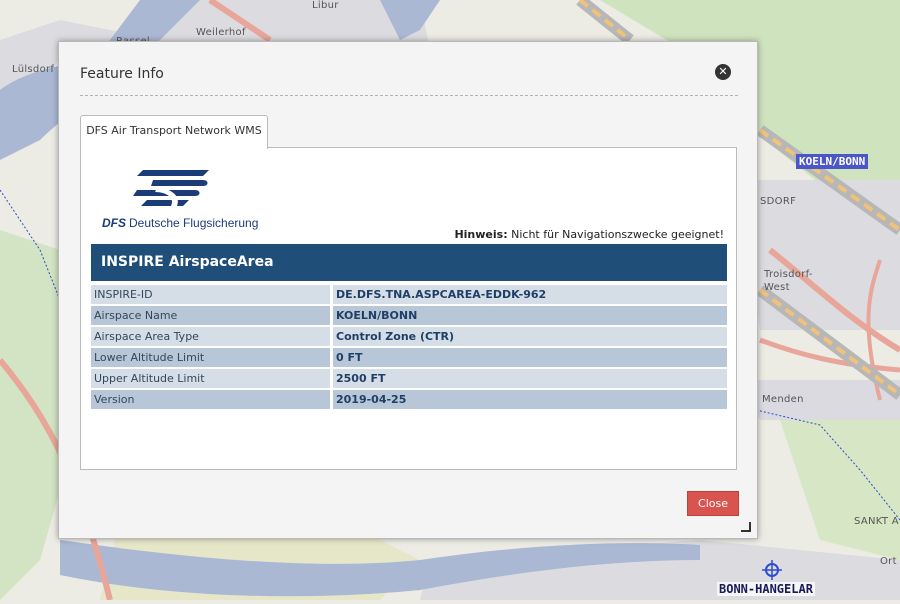 This screenshot has height=604, width=900. I want to click on attribute-value: DE.DFS.TNA.ASPCAREA-EDDK-962, so click(530, 294).